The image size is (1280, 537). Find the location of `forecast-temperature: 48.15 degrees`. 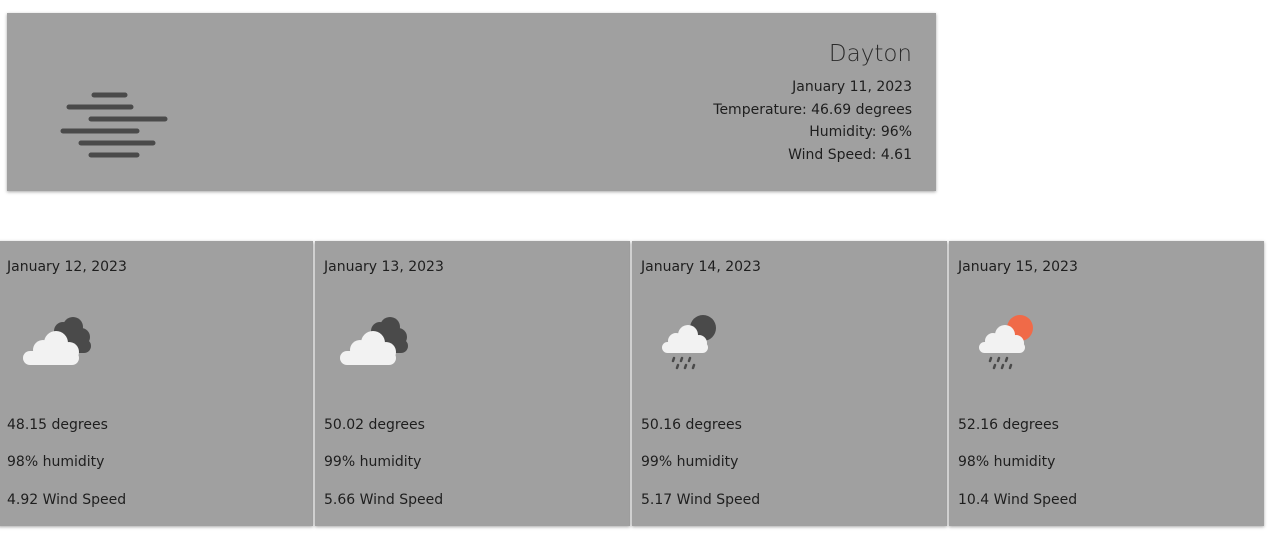

forecast-temperature: 48.15 degrees is located at coordinates (57, 425).